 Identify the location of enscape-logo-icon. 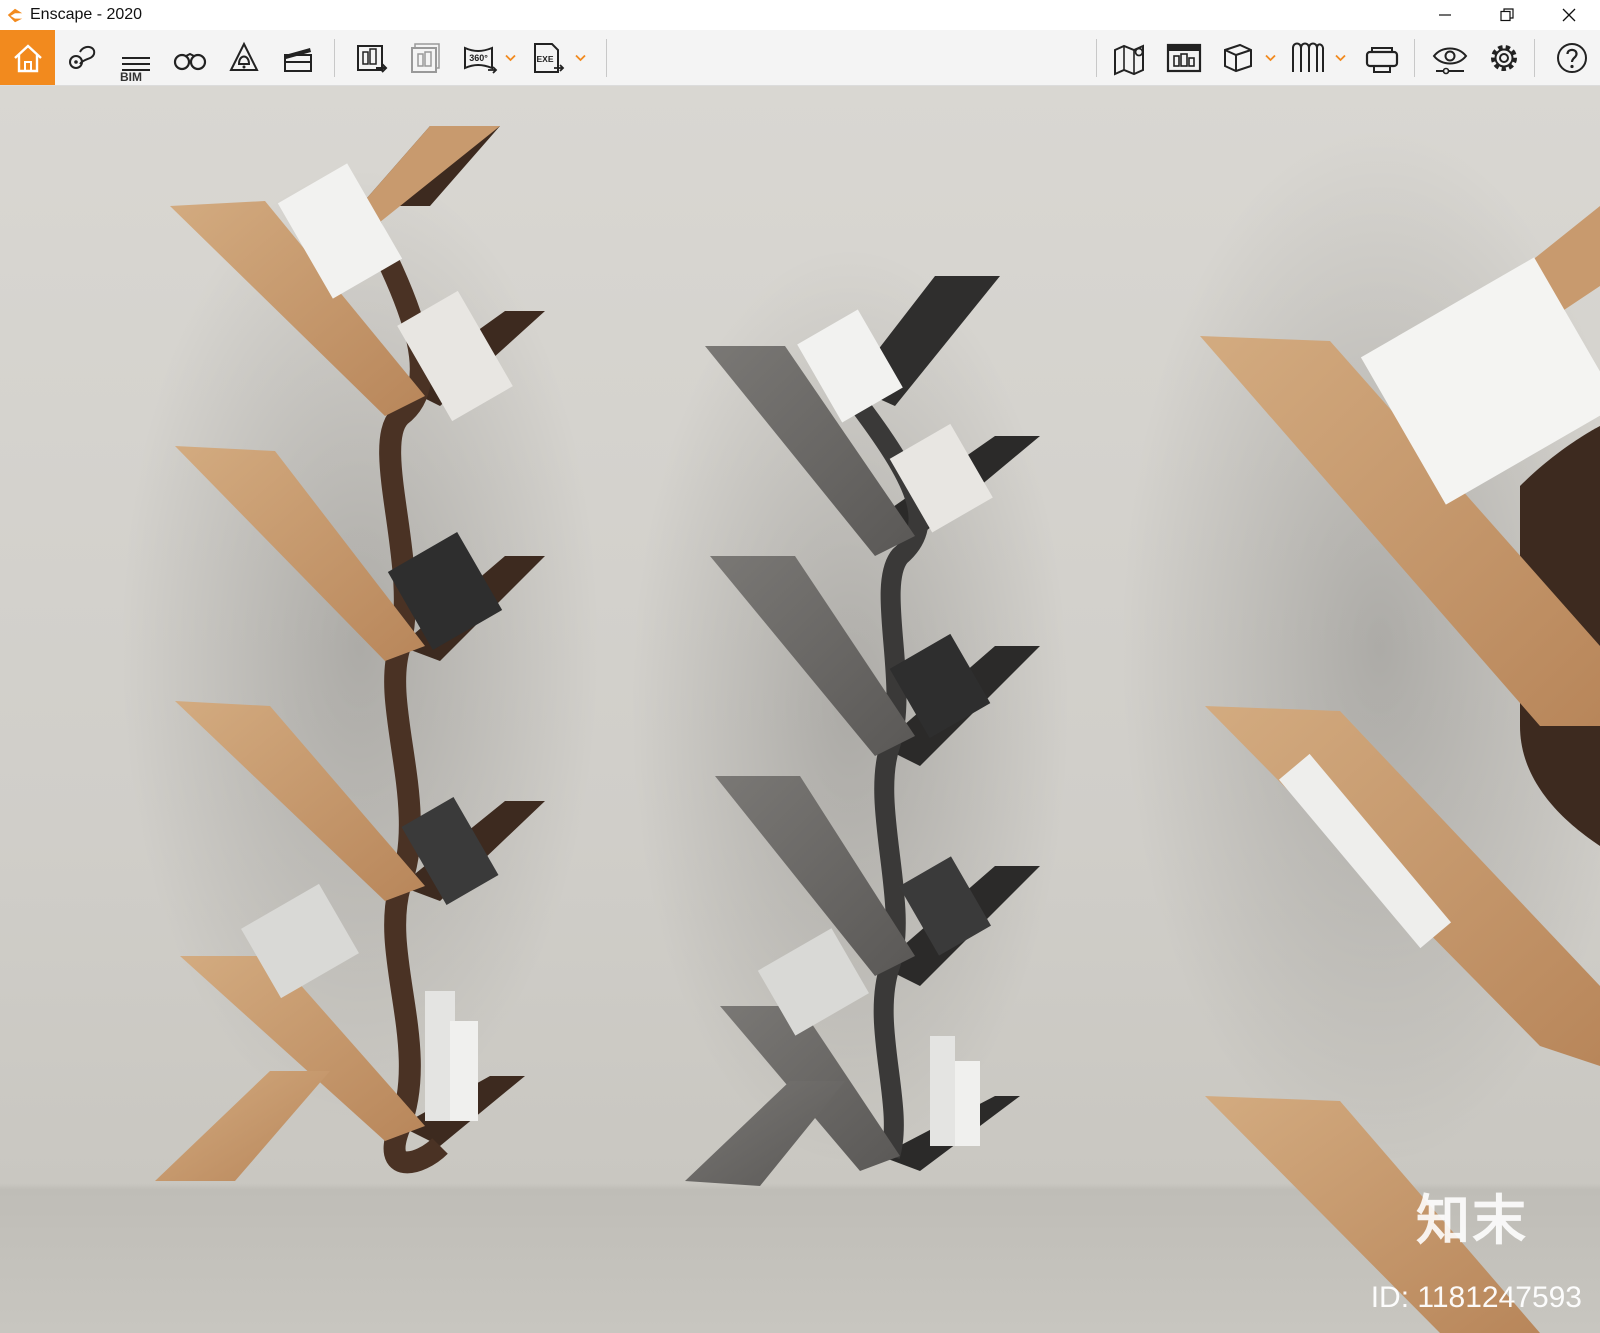
(15, 15).